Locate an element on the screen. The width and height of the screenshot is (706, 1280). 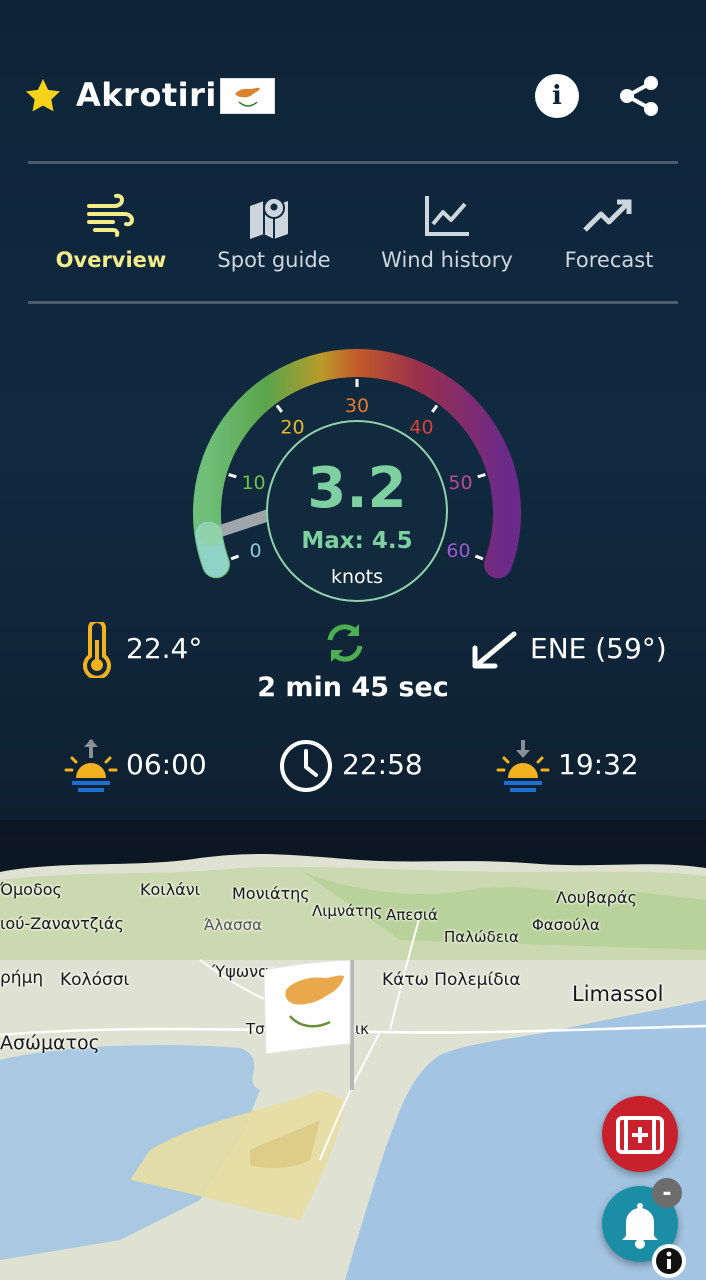
map-label: Φασούλα is located at coordinates (566, 925).